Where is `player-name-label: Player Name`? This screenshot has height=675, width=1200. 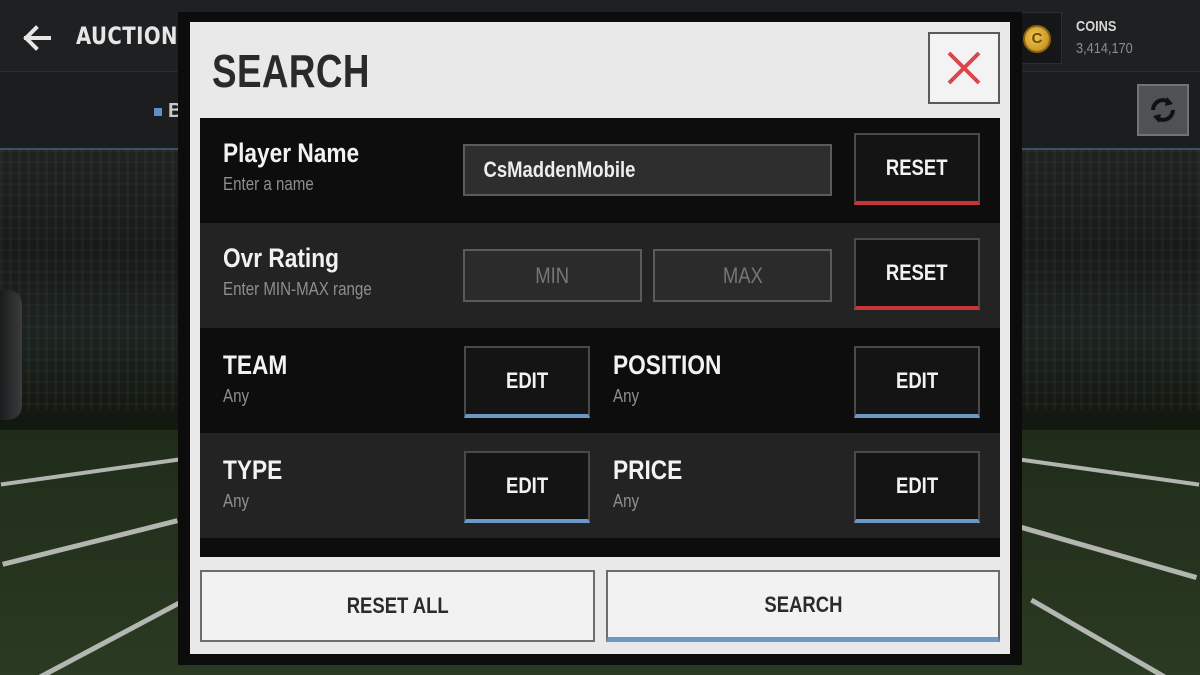
player-name-label: Player Name is located at coordinates (291, 153).